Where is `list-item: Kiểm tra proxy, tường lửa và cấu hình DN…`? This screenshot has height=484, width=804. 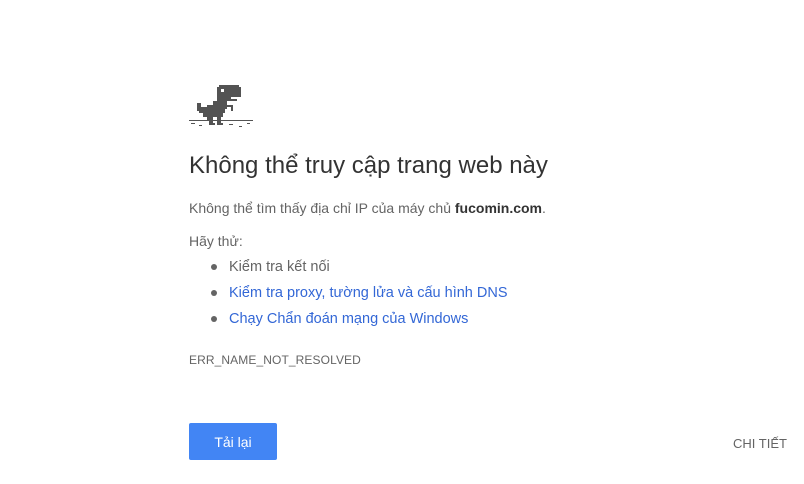 list-item: Kiểm tra proxy, tường lửa và cấu hình DN… is located at coordinates (348, 297).